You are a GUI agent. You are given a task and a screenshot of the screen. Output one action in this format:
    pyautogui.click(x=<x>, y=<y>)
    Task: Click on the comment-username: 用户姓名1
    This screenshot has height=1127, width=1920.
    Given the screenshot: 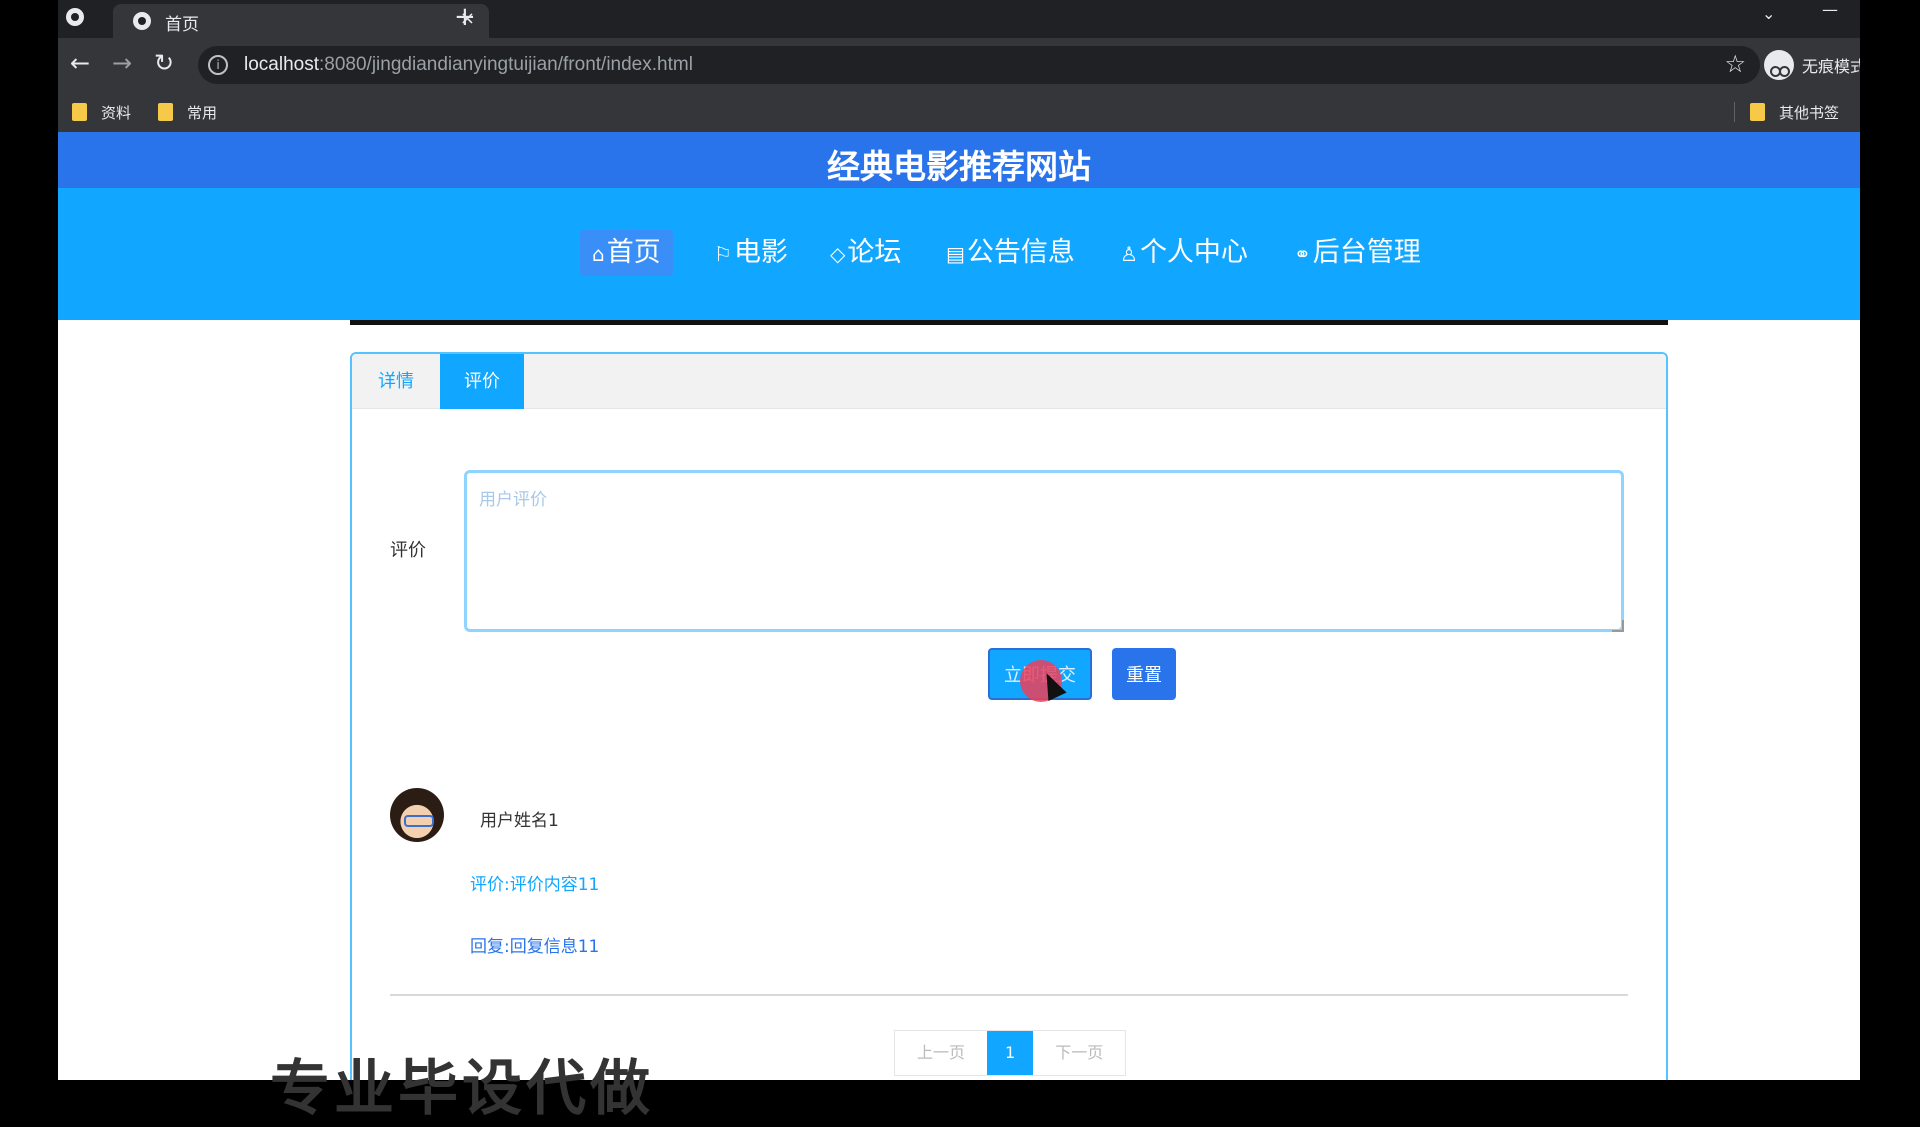 What is the action you would take?
    pyautogui.click(x=519, y=821)
    